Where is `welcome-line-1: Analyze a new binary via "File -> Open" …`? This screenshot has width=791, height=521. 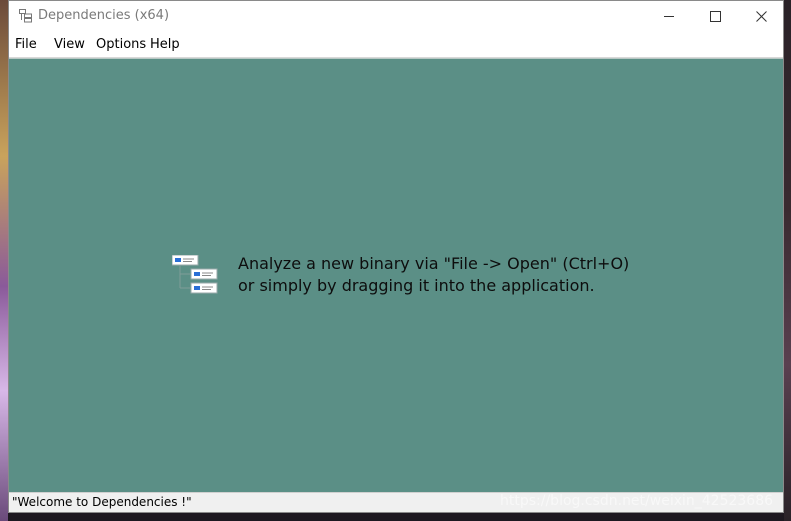
welcome-line-1: Analyze a new binary via "File -> Open" … is located at coordinates (434, 263).